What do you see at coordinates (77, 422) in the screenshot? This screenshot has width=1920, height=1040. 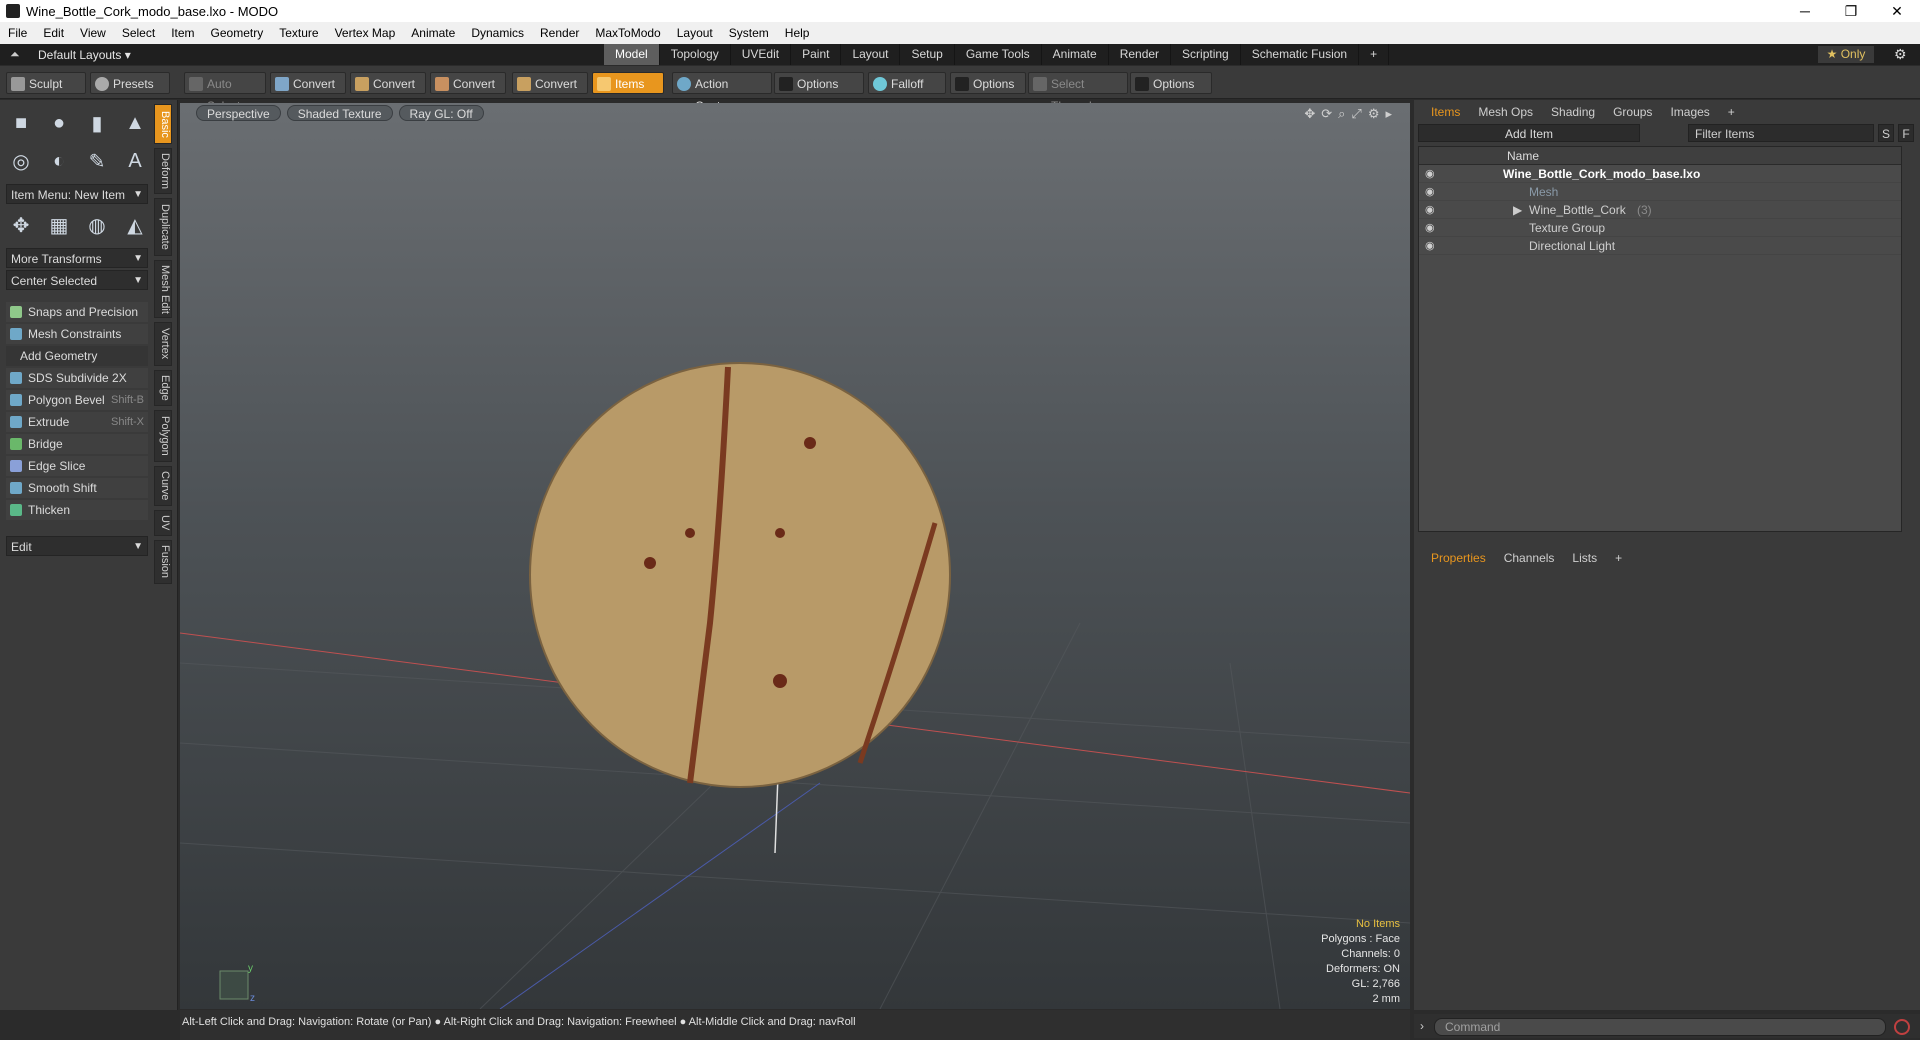 I see `extrude-button: Extrude Shift-X` at bounding box center [77, 422].